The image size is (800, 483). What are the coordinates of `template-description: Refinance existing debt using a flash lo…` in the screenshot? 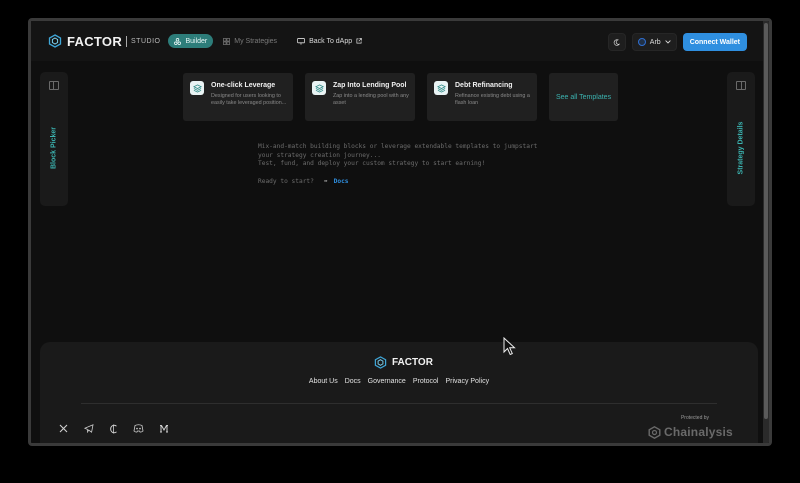 It's located at (492, 99).